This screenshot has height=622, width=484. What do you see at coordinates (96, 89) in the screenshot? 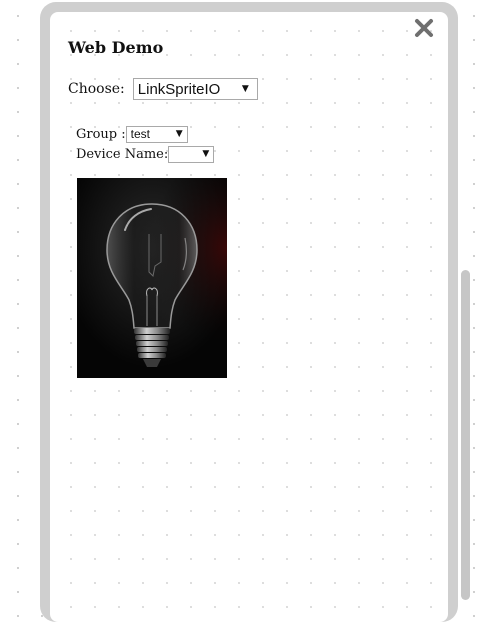
I see `choose-label: Choose:` at bounding box center [96, 89].